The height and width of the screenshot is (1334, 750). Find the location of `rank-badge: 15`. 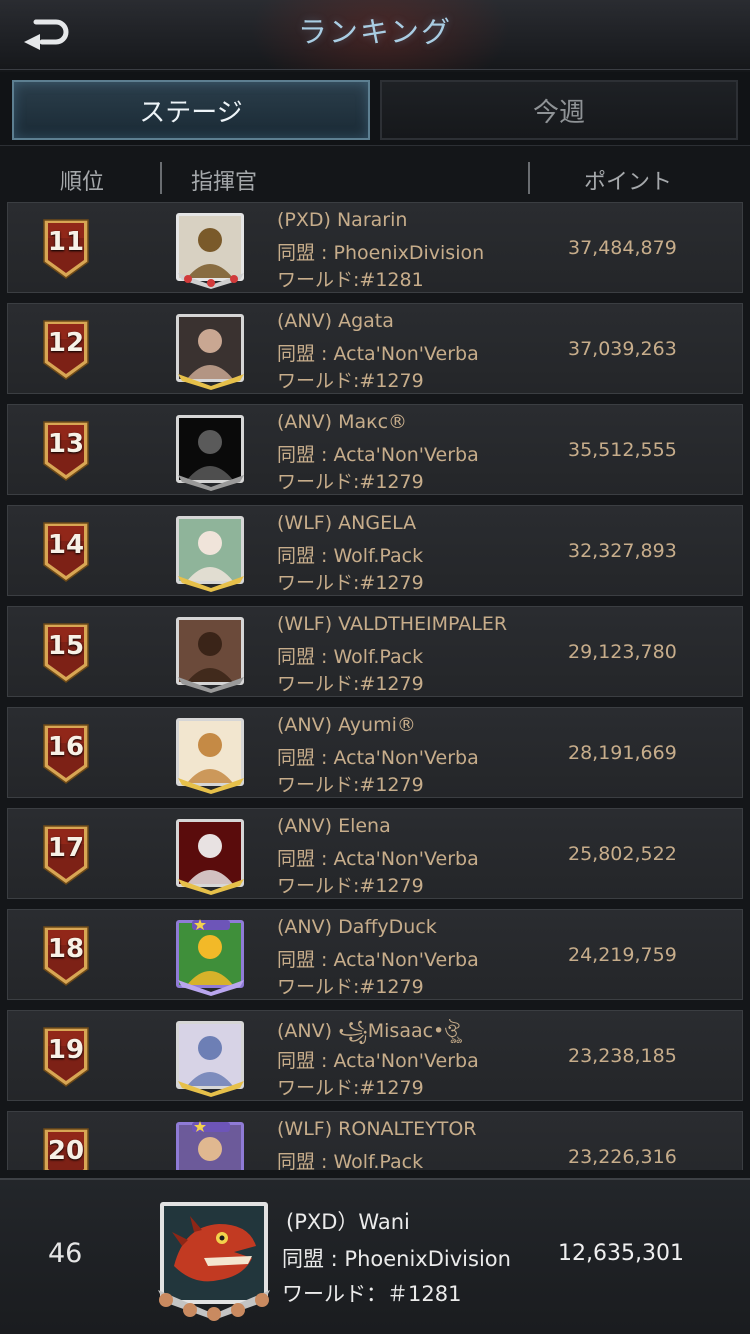

rank-badge: 15 is located at coordinates (66, 653).